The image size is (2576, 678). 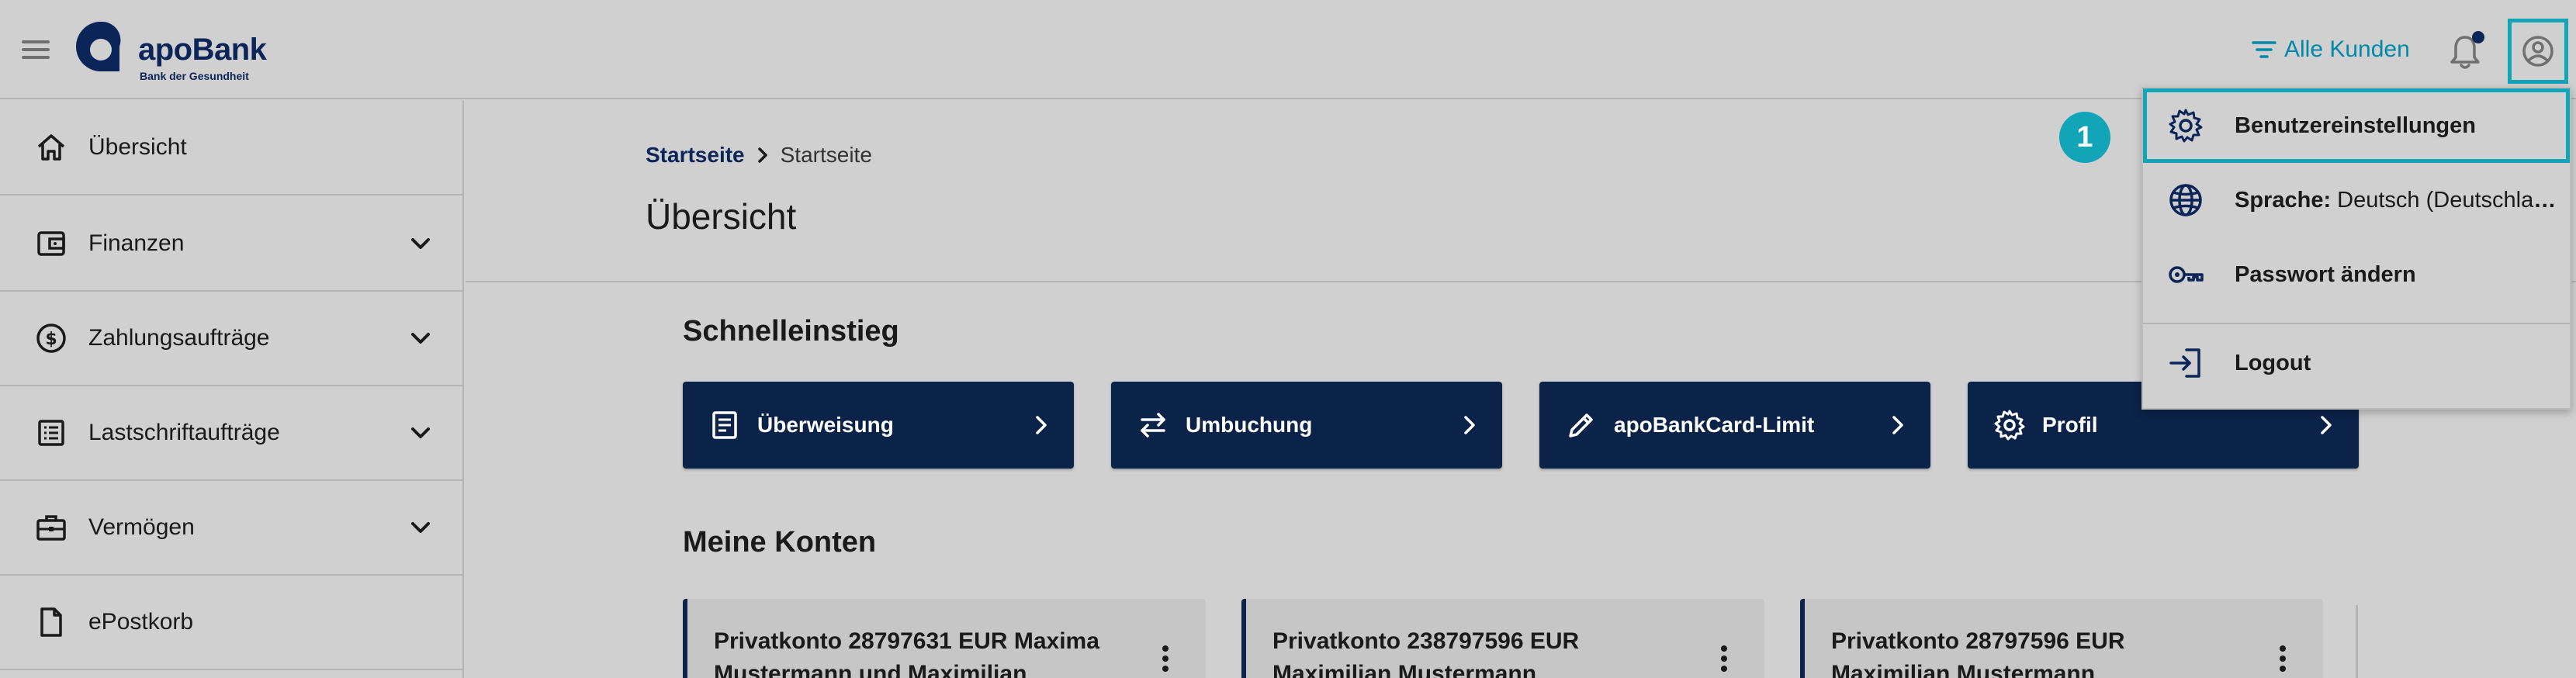 I want to click on customer-filter-button: Alle Kunden, so click(x=2329, y=50).